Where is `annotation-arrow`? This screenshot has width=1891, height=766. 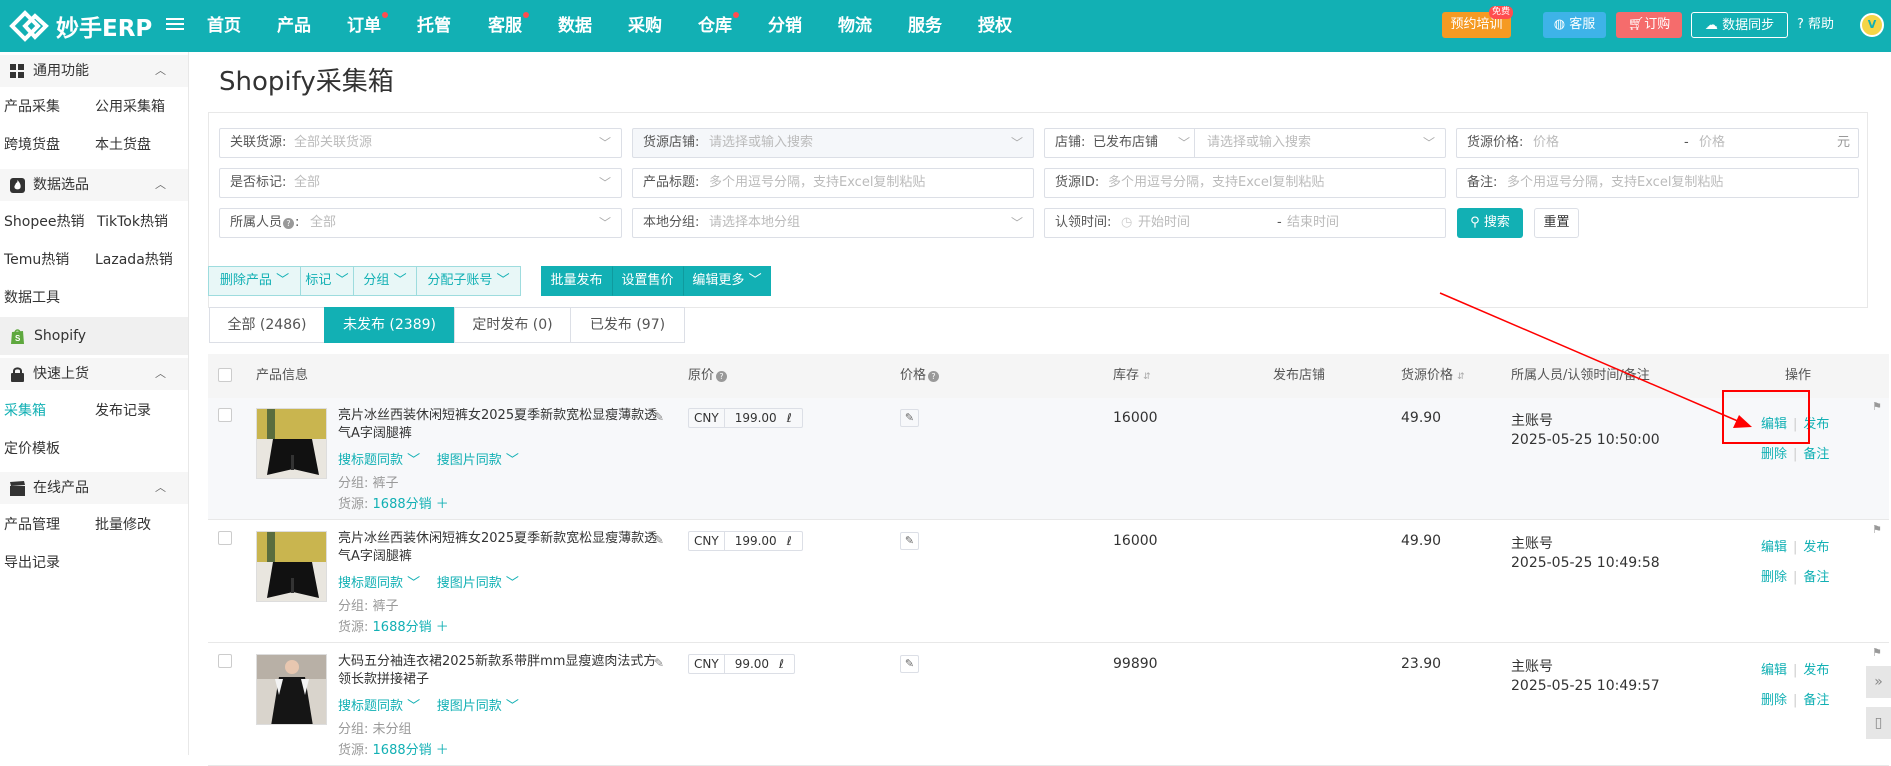 annotation-arrow is located at coordinates (1590, 357).